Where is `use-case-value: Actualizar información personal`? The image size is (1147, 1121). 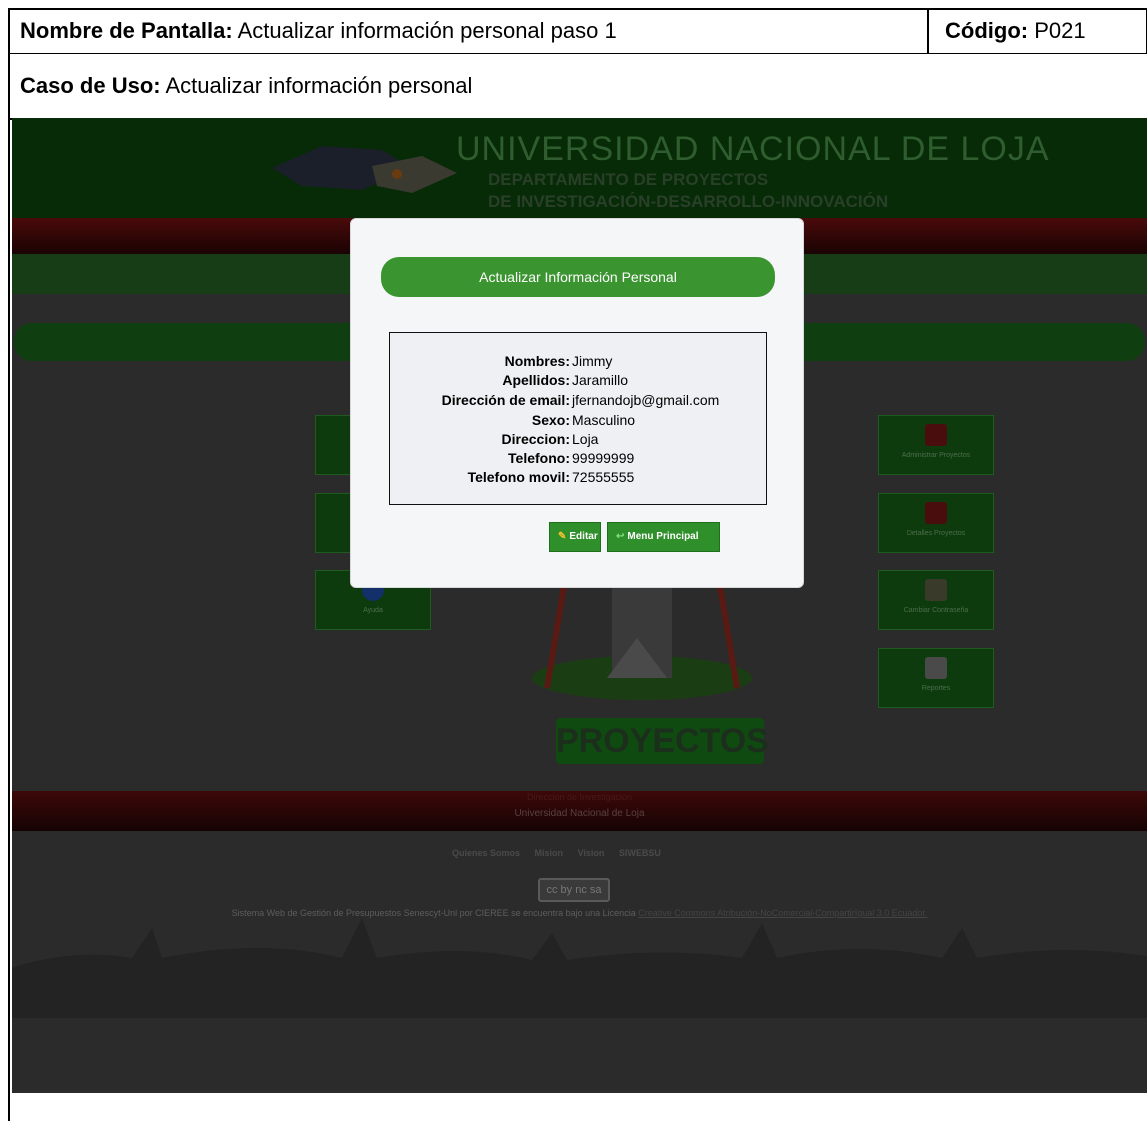 use-case-value: Actualizar información personal is located at coordinates (319, 85).